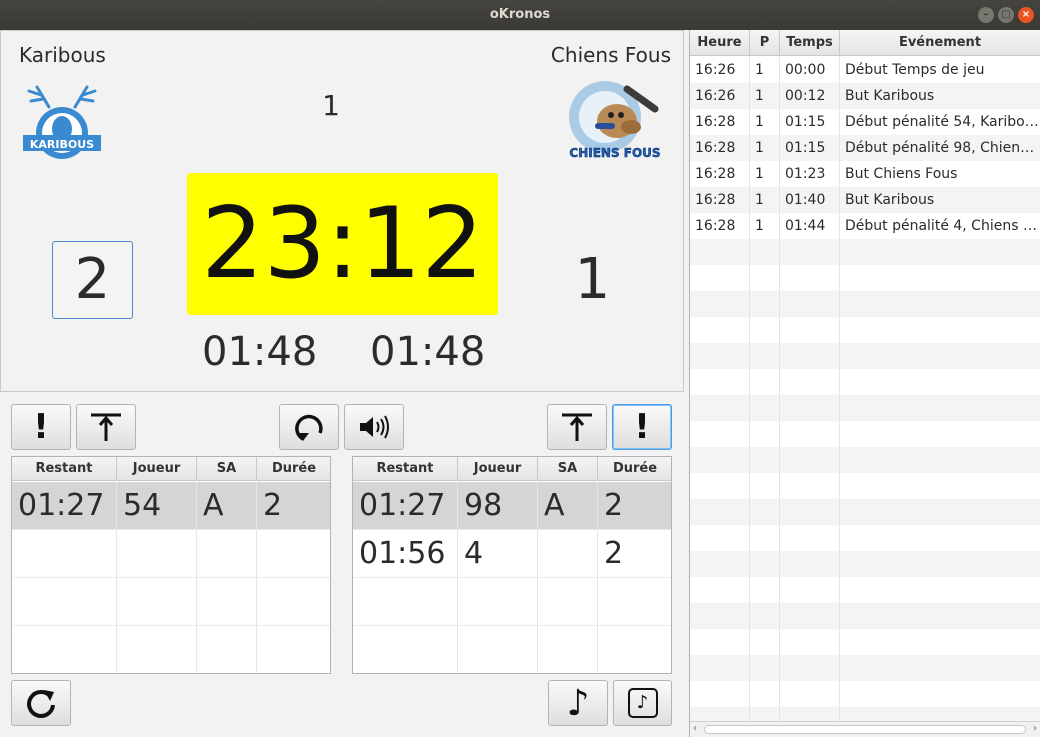 The image size is (1040, 737). I want to click on close-icon: ×, so click(1026, 15).